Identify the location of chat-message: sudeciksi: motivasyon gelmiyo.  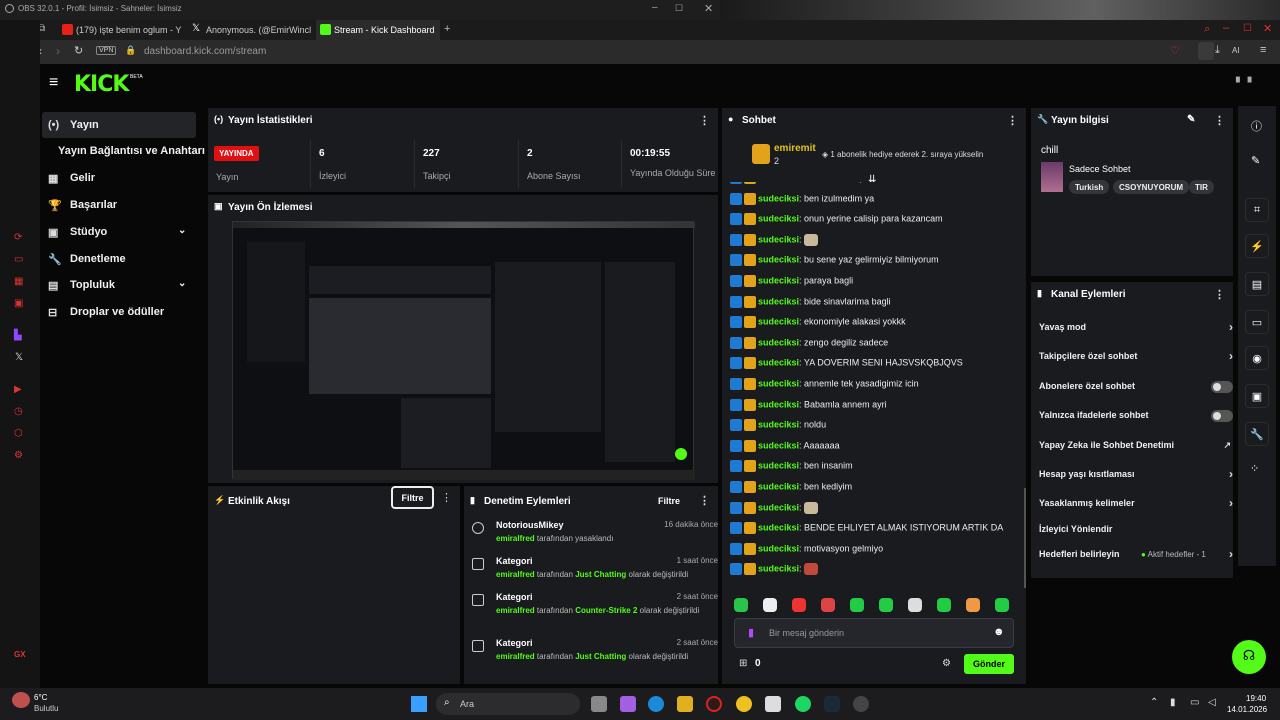
(875, 551).